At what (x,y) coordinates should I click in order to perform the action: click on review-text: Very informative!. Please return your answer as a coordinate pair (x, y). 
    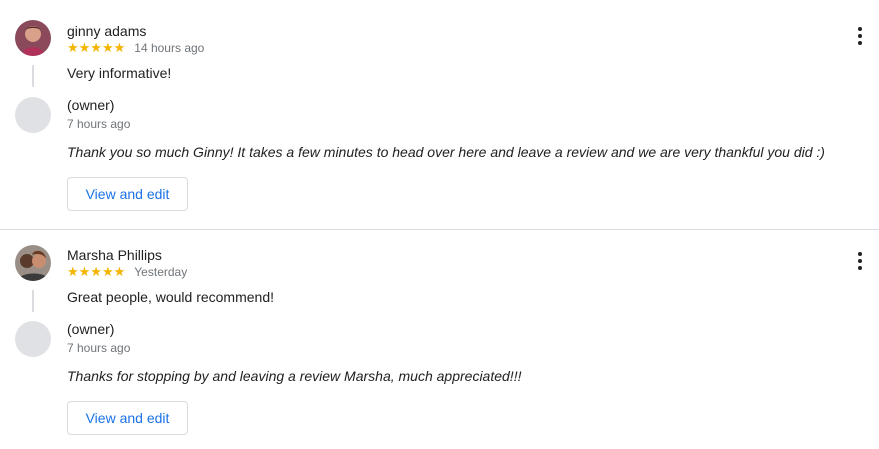
    Looking at the image, I should click on (119, 73).